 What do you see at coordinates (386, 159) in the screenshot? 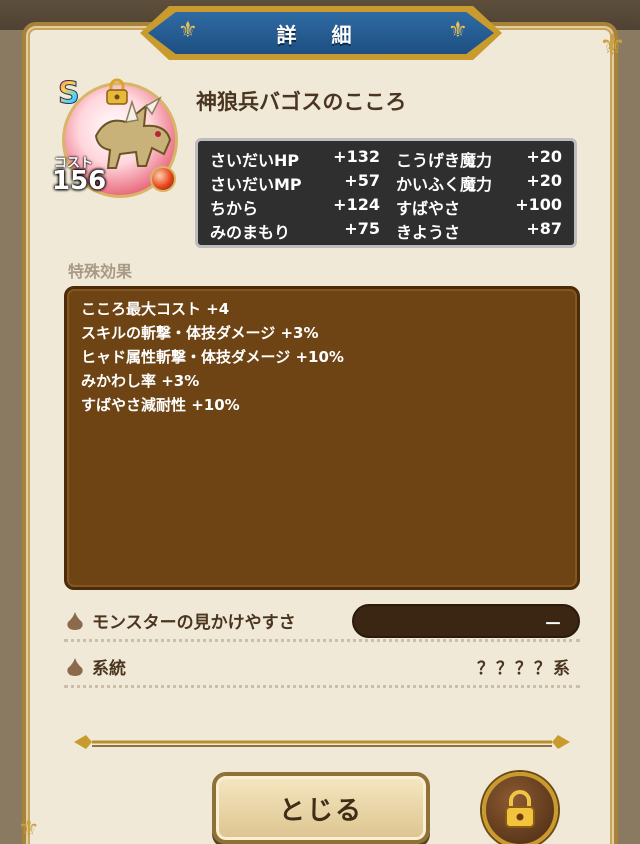
I see `stat-row: さいだいHP +132 こうげき魔力 +20` at bounding box center [386, 159].